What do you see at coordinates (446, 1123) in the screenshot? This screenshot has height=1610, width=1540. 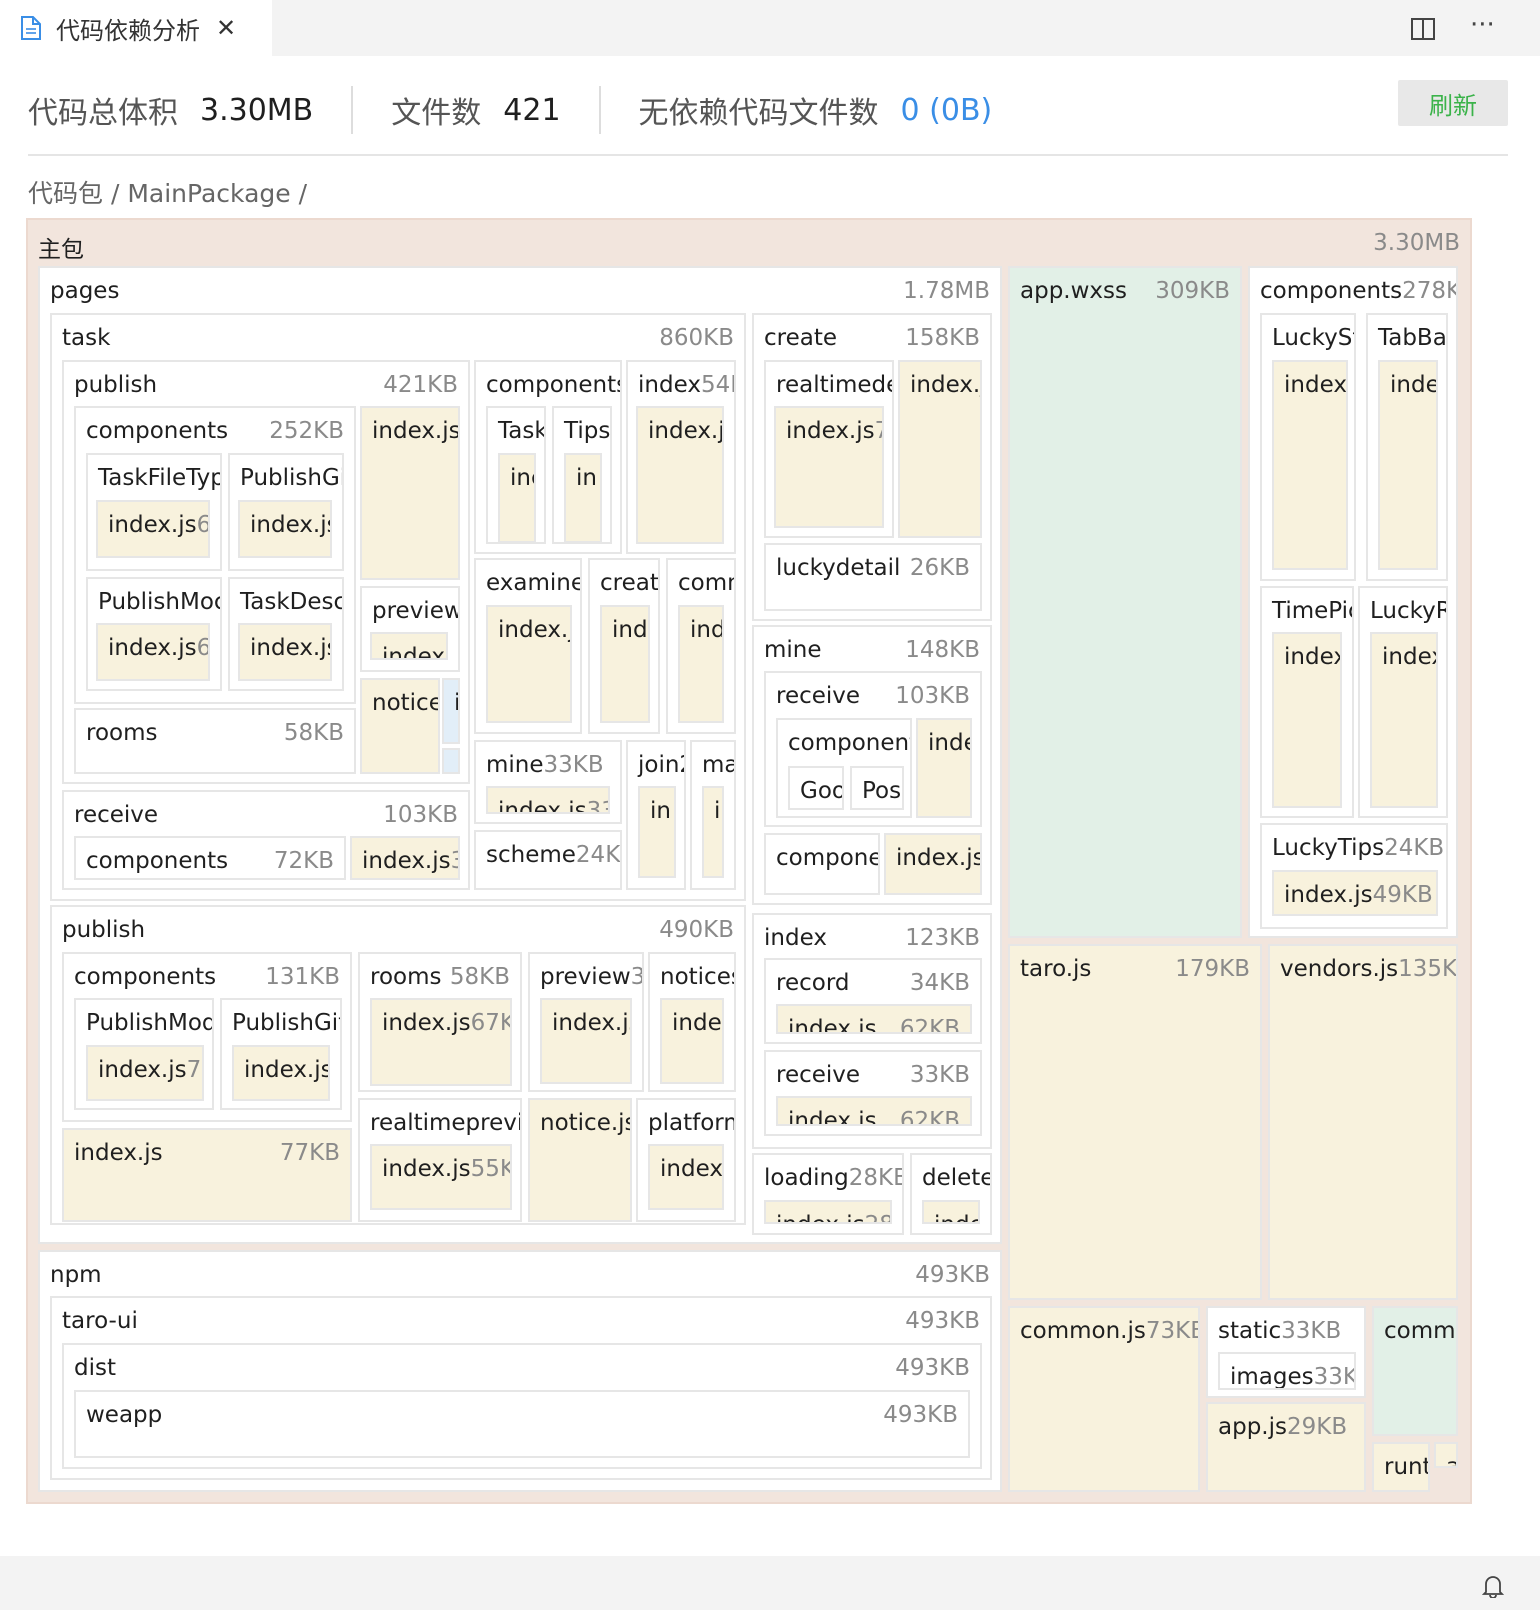 I see `node-name: realtimeprevie` at bounding box center [446, 1123].